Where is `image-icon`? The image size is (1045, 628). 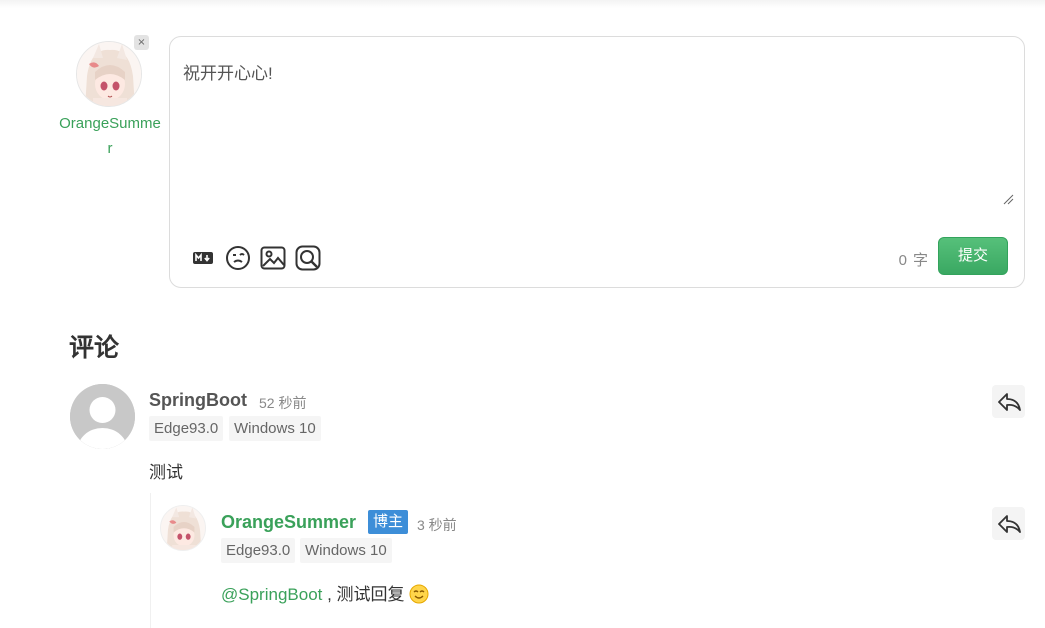 image-icon is located at coordinates (273, 258).